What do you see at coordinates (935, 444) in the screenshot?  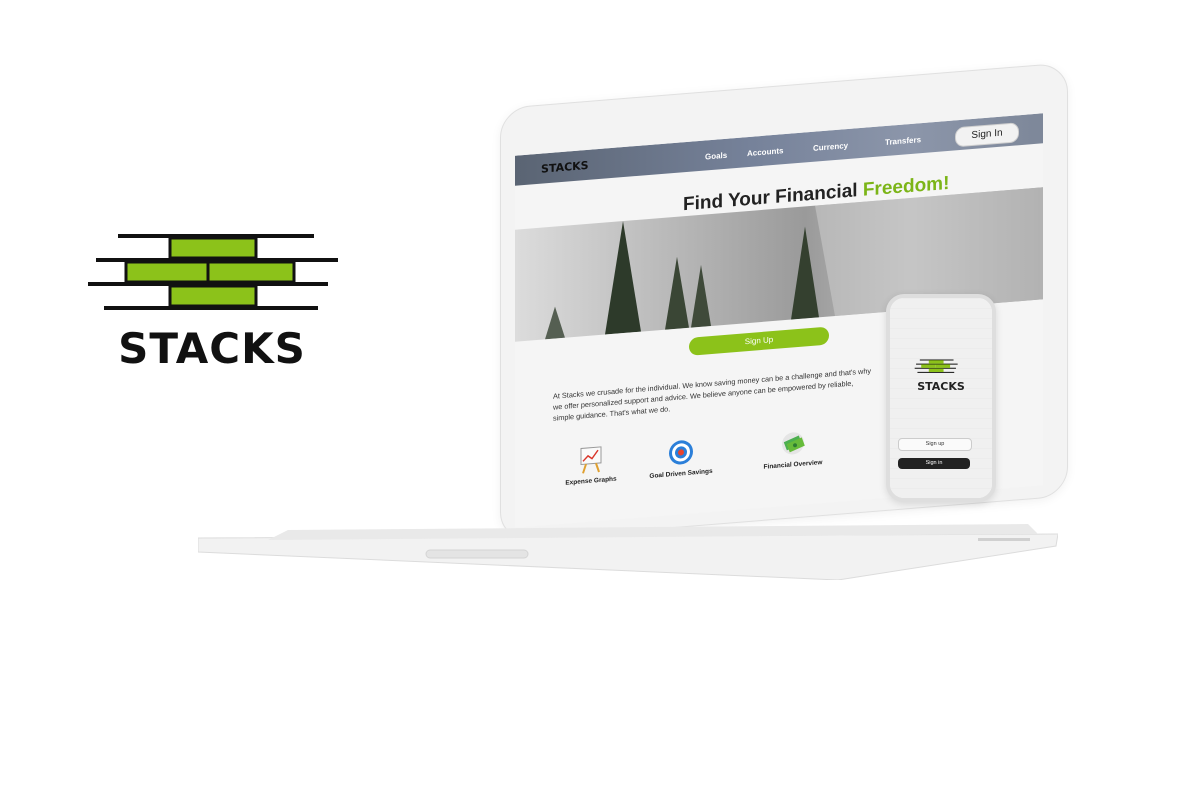 I see `phone-signup-button: Sign up` at bounding box center [935, 444].